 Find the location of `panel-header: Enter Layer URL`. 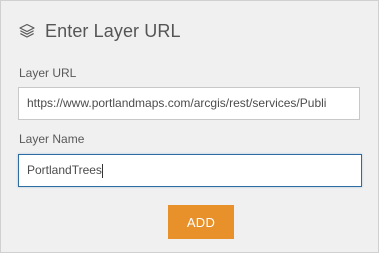

panel-header: Enter Layer URL is located at coordinates (99, 31).